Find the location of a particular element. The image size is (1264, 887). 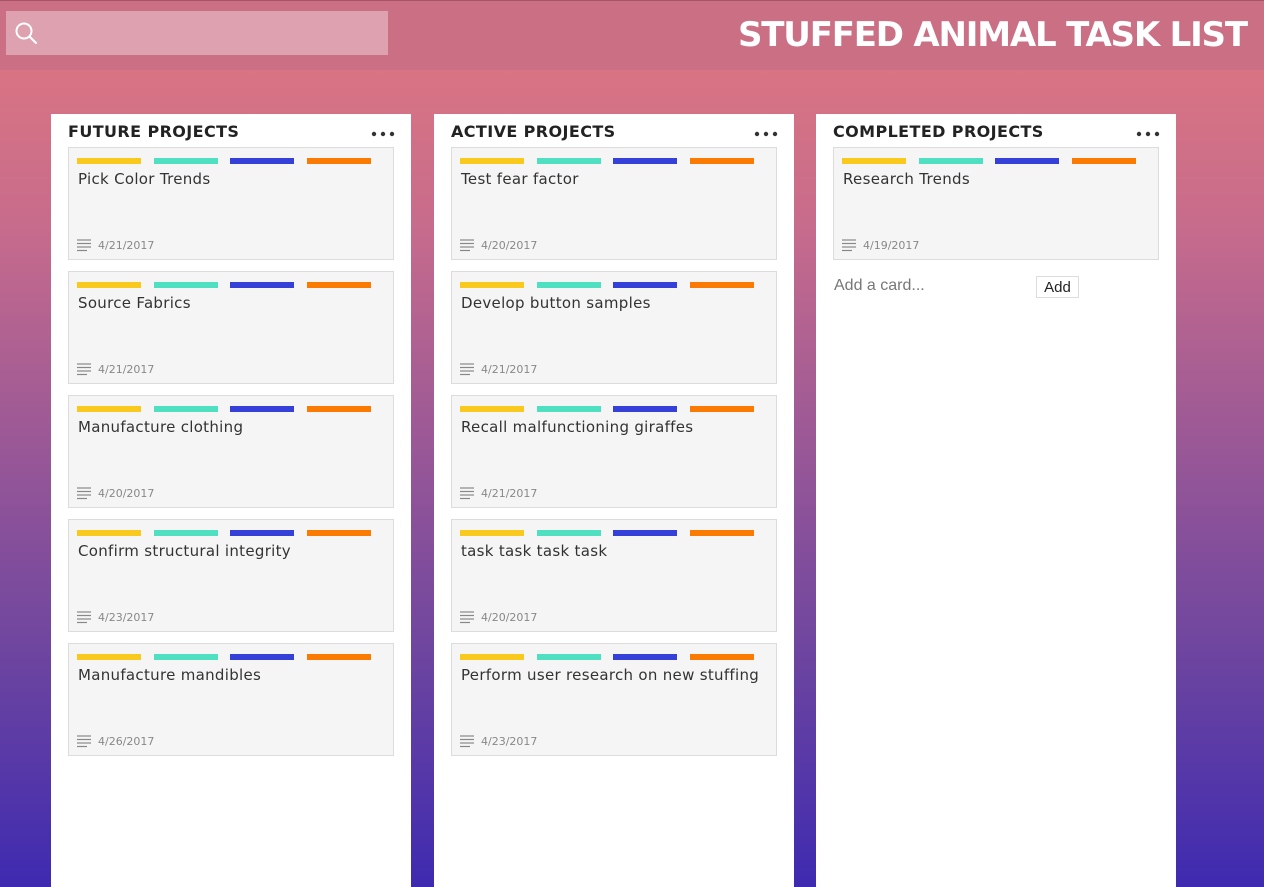

add-card-input is located at coordinates (929, 286).